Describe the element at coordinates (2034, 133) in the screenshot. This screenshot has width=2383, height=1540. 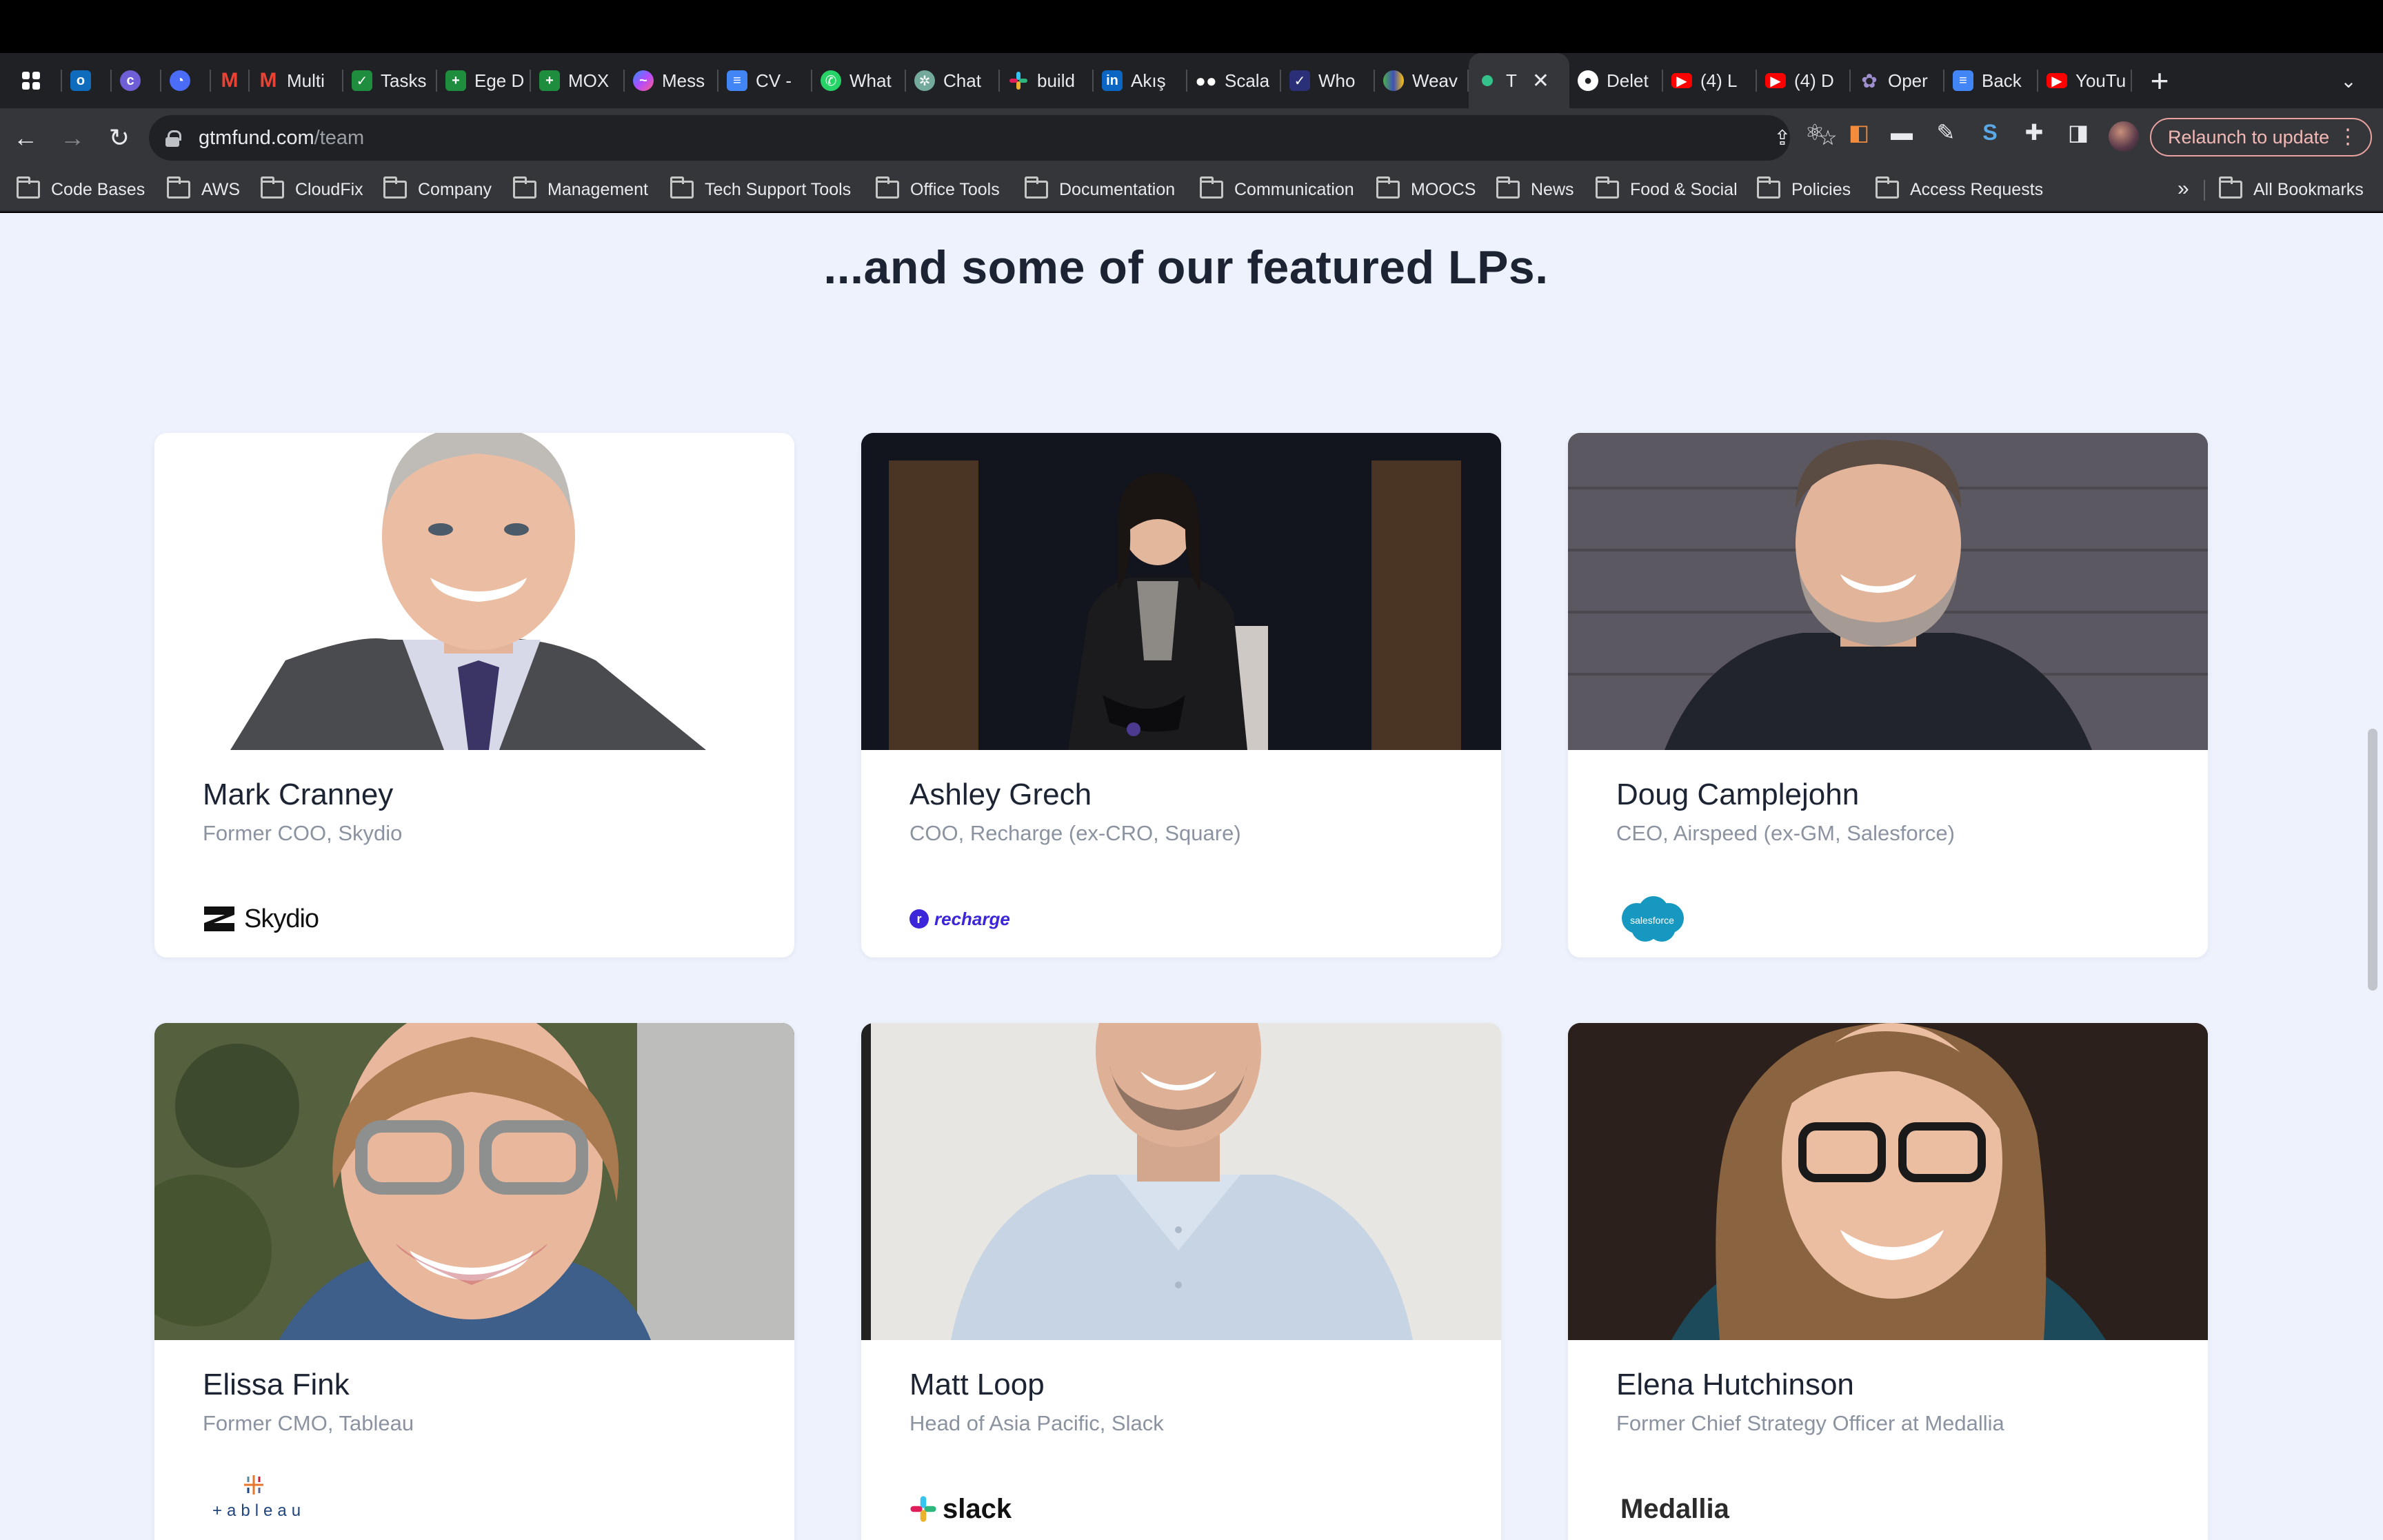
I see `extensions-puzzle-icon: ✚` at that location.